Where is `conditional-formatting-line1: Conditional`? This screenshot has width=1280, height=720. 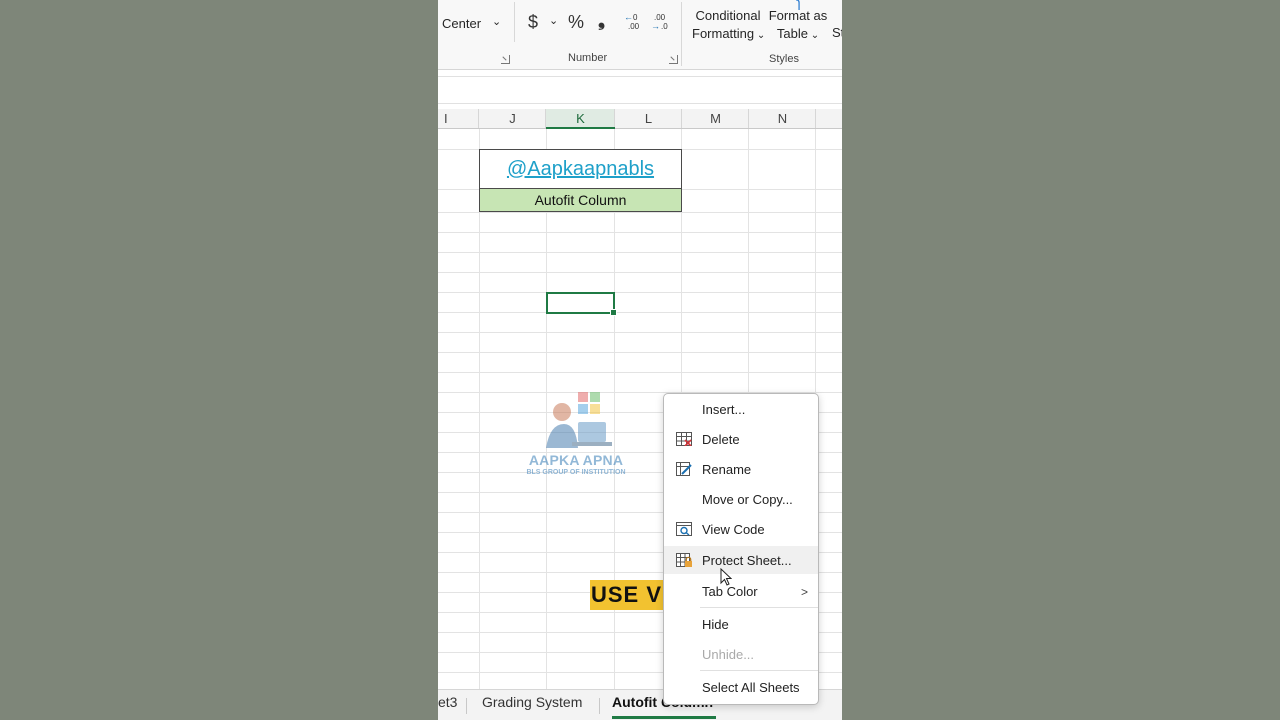 conditional-formatting-line1: Conditional is located at coordinates (728, 15).